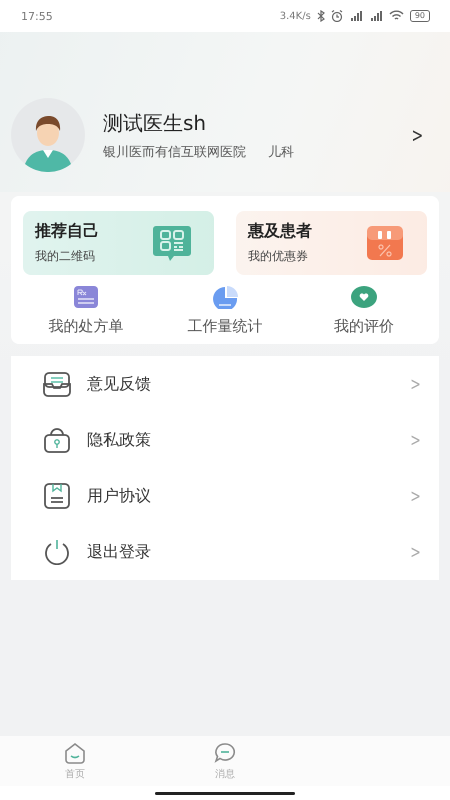 The height and width of the screenshot is (800, 450). What do you see at coordinates (280, 231) in the screenshot?
I see `promo-title: 惠及患者` at bounding box center [280, 231].